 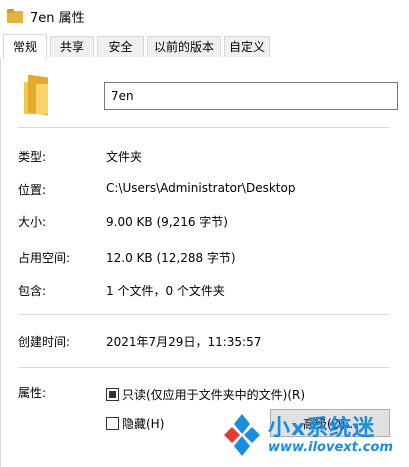 I want to click on tab-strip: 常规 共享 安全 以前的版本 自定义, so click(x=204, y=46).